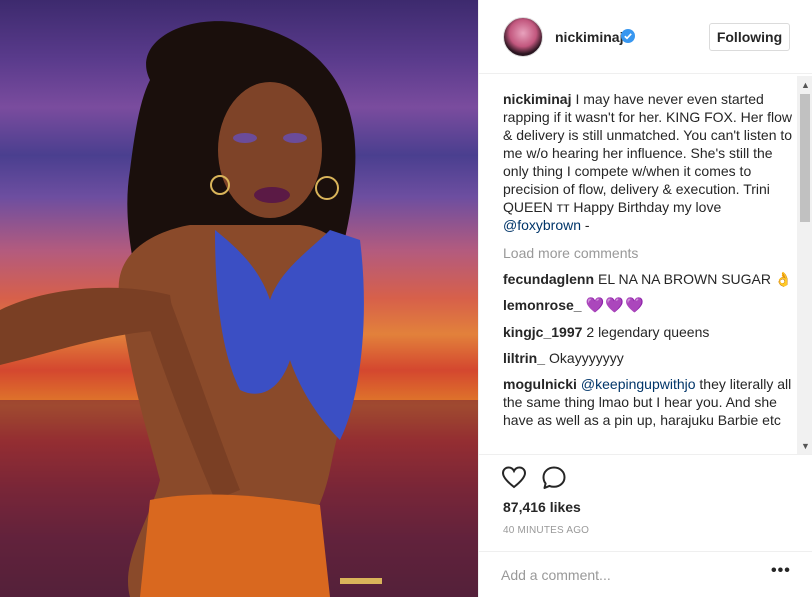  Describe the element at coordinates (781, 571) in the screenshot. I see `ellipsis-icon: •••` at that location.